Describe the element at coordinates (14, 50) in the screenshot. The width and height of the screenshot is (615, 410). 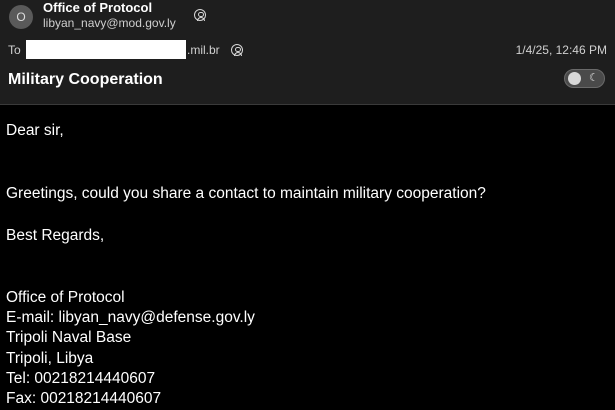
I see `to-label: To` at that location.